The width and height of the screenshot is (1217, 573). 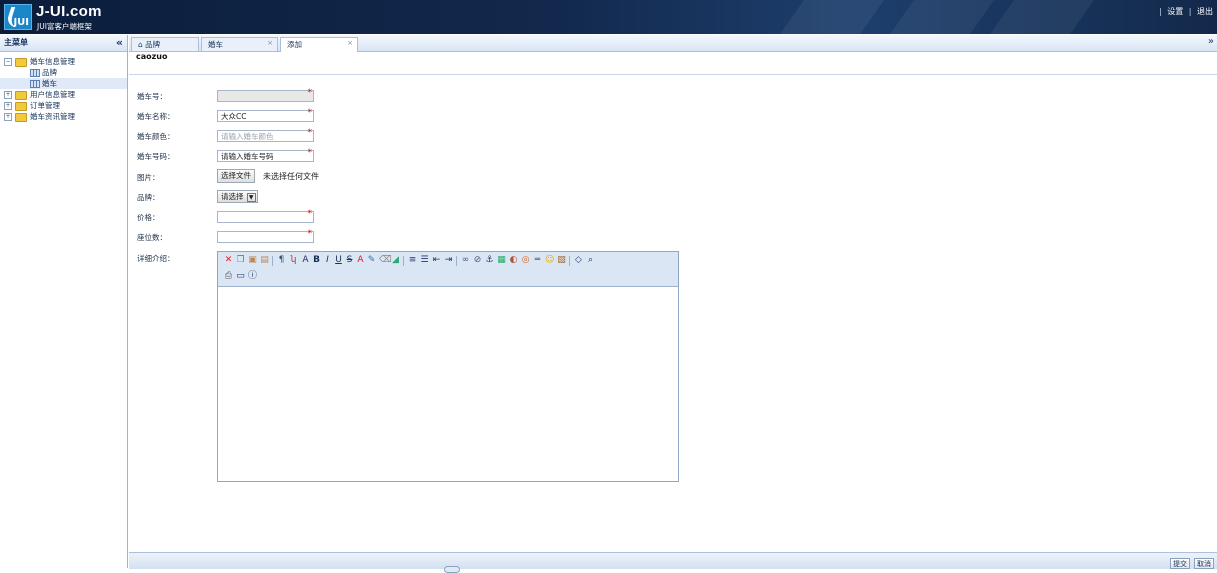 What do you see at coordinates (549, 260) in the screenshot?
I see `emoticon-icon: ☺` at bounding box center [549, 260].